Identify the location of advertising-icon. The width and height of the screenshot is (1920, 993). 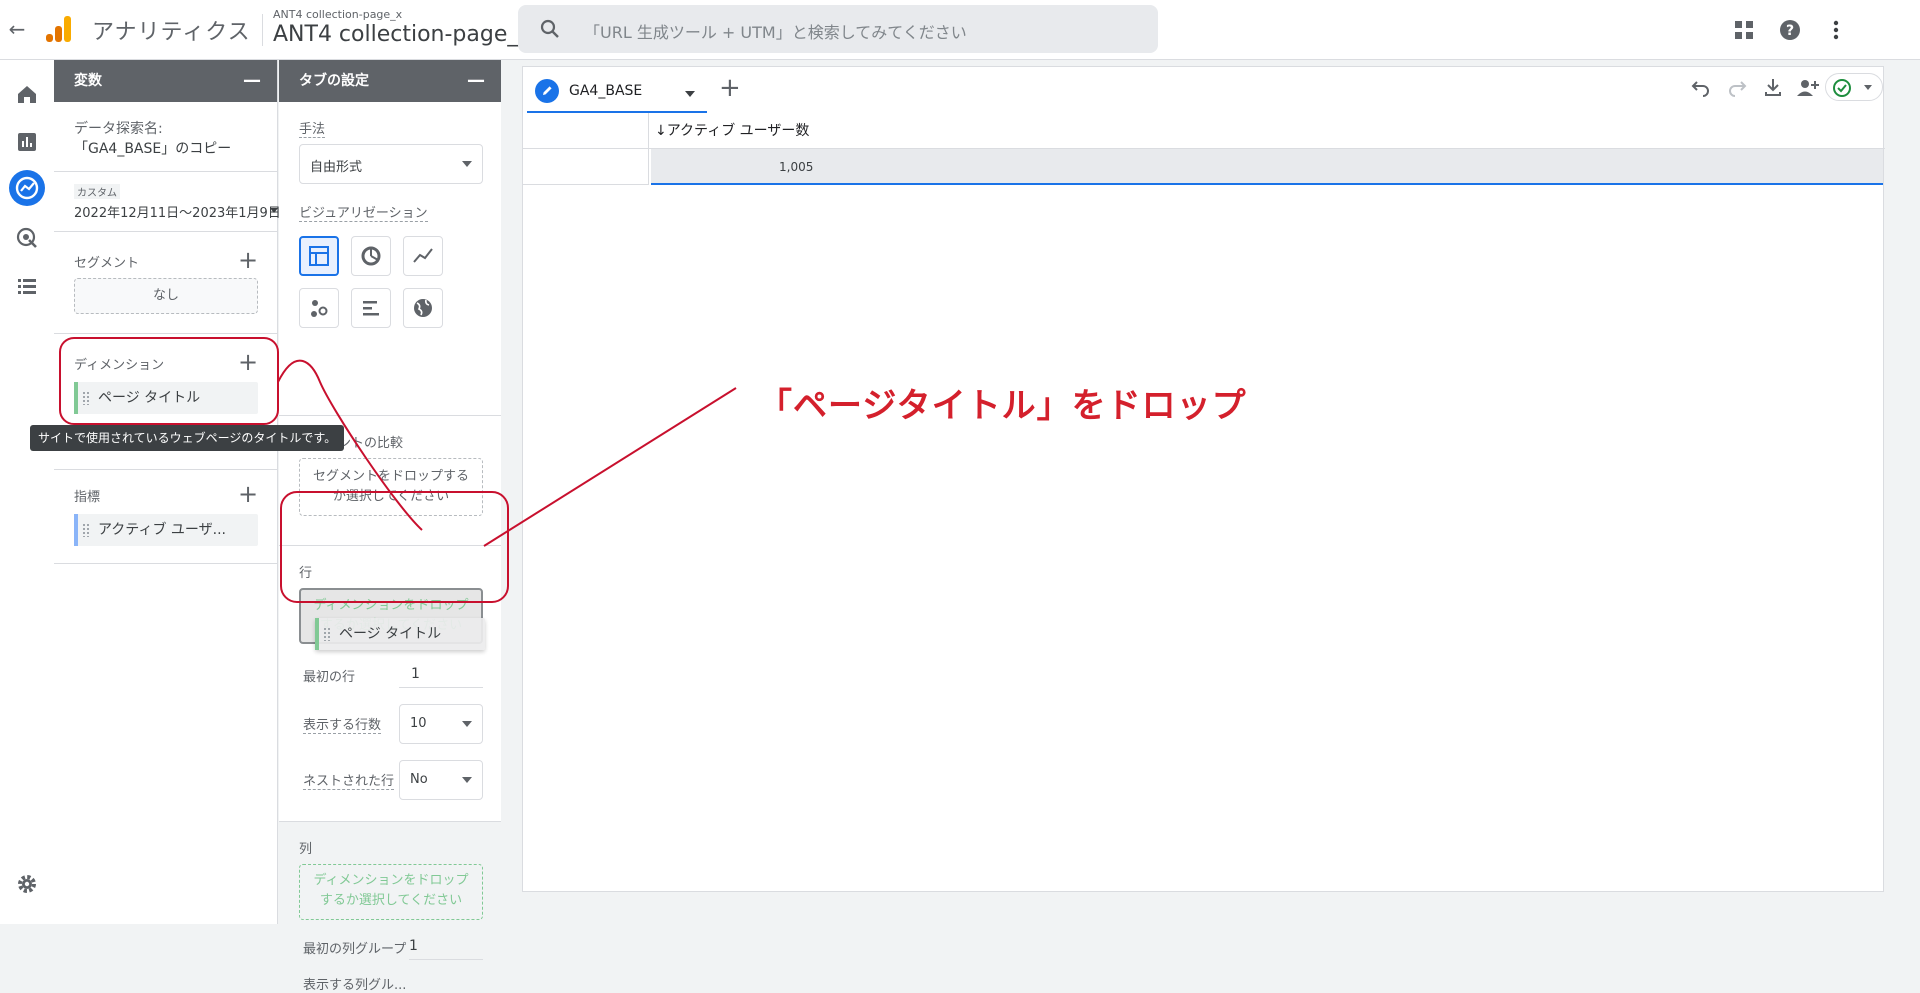
(27, 238).